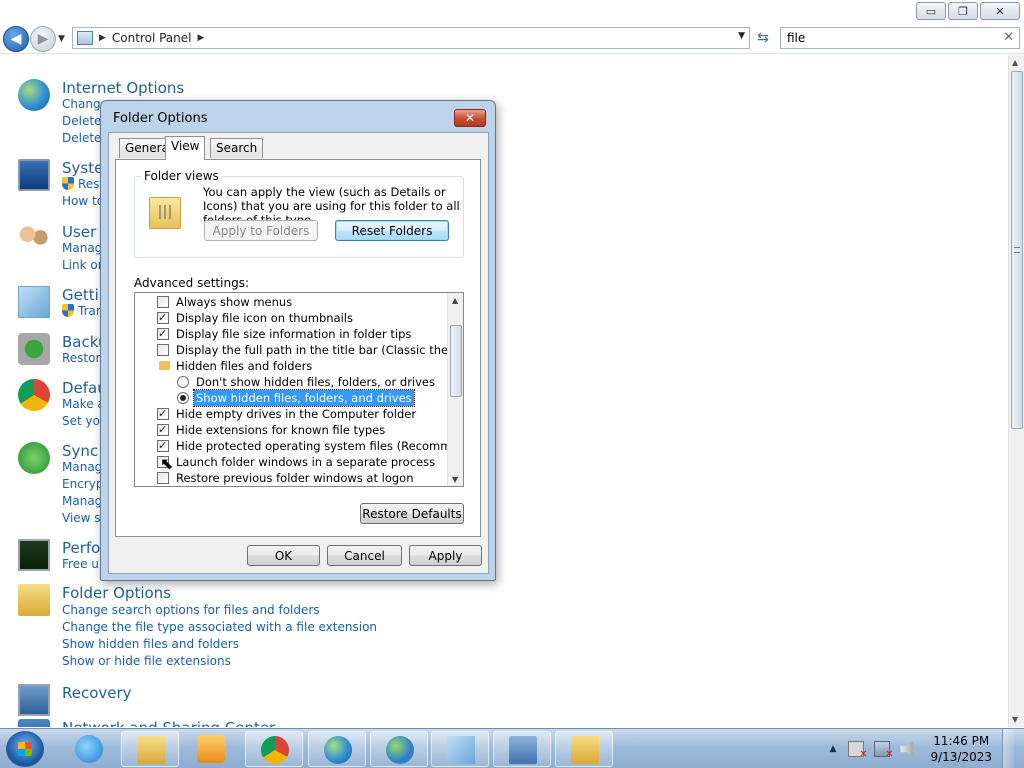 Image resolution: width=1024 pixels, height=768 pixels. Describe the element at coordinates (445, 555) in the screenshot. I see `apply-button: Apply` at that location.